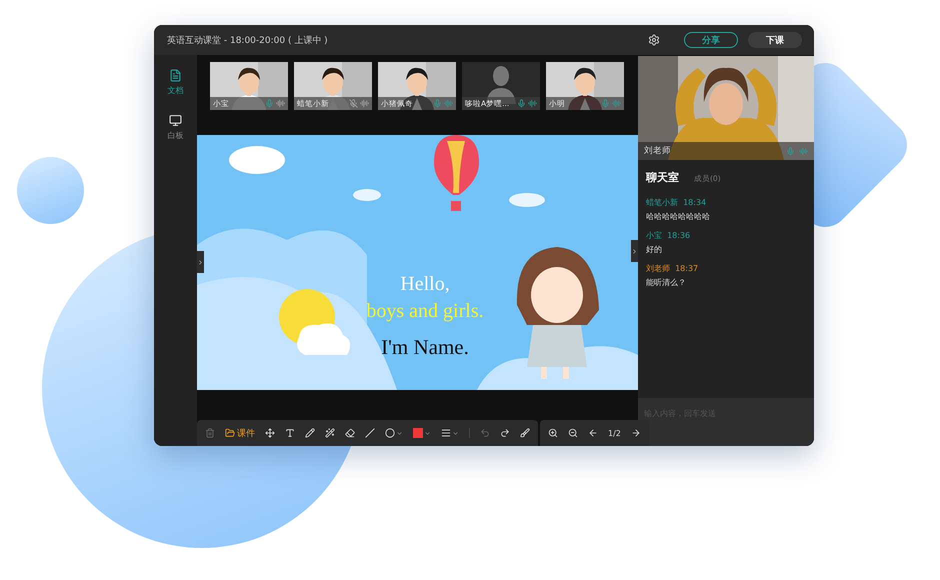 Image resolution: width=940 pixels, height=580 pixels. Describe the element at coordinates (678, 216) in the screenshot. I see `message-text: 哈哈哈哈哈哈哈哈` at that location.